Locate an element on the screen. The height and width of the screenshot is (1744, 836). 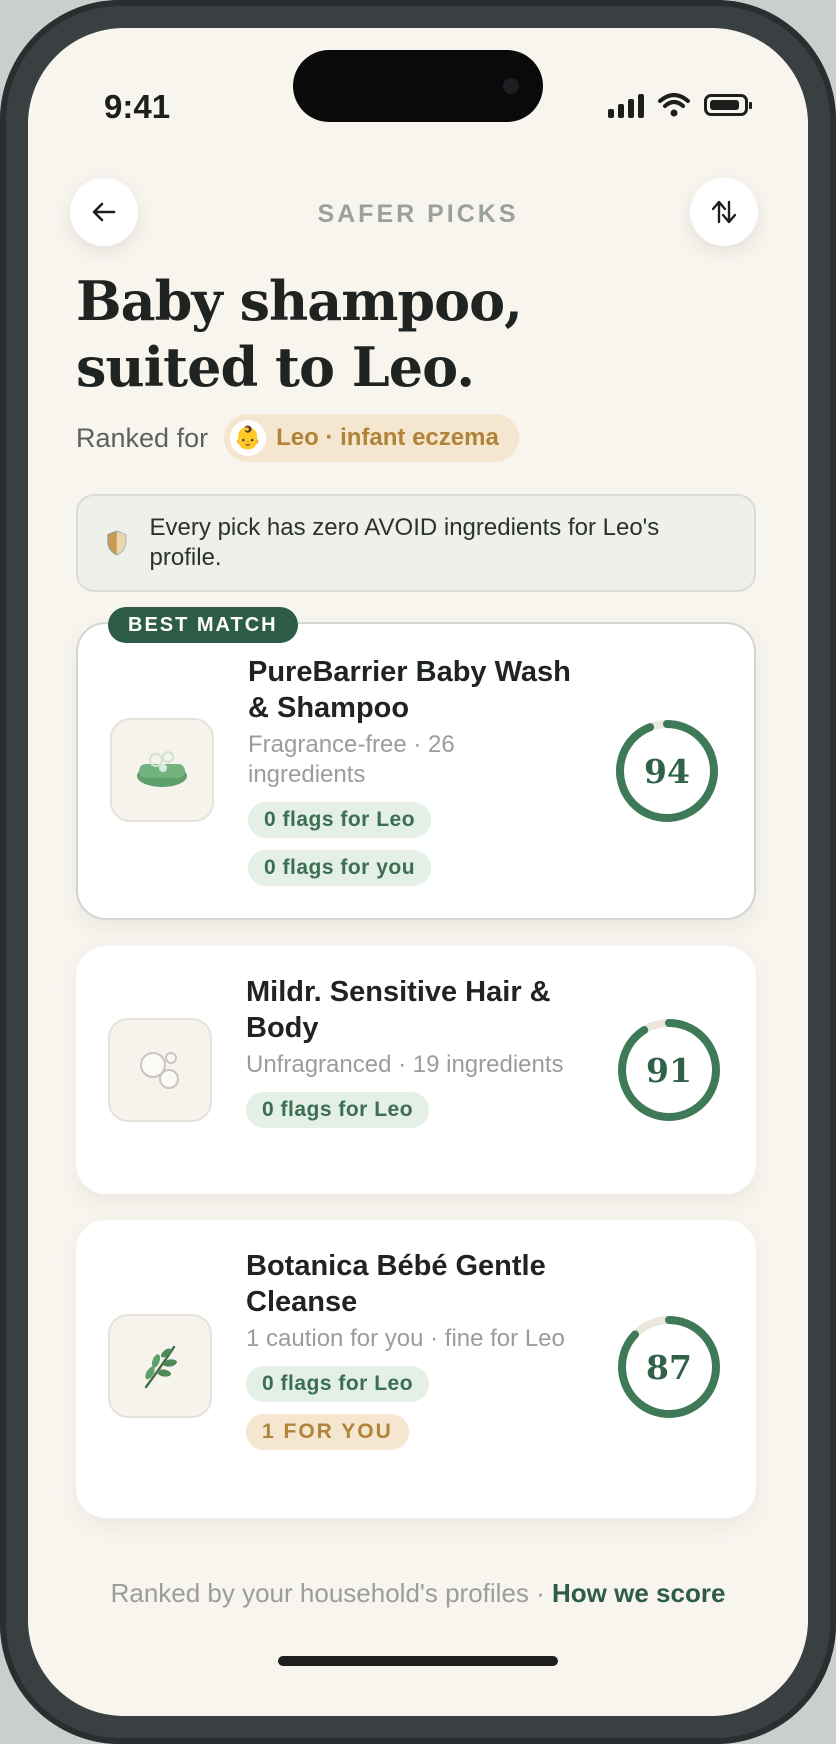
product-name: Botanica Bébé Gentle Cleanse is located at coordinates (396, 1284).